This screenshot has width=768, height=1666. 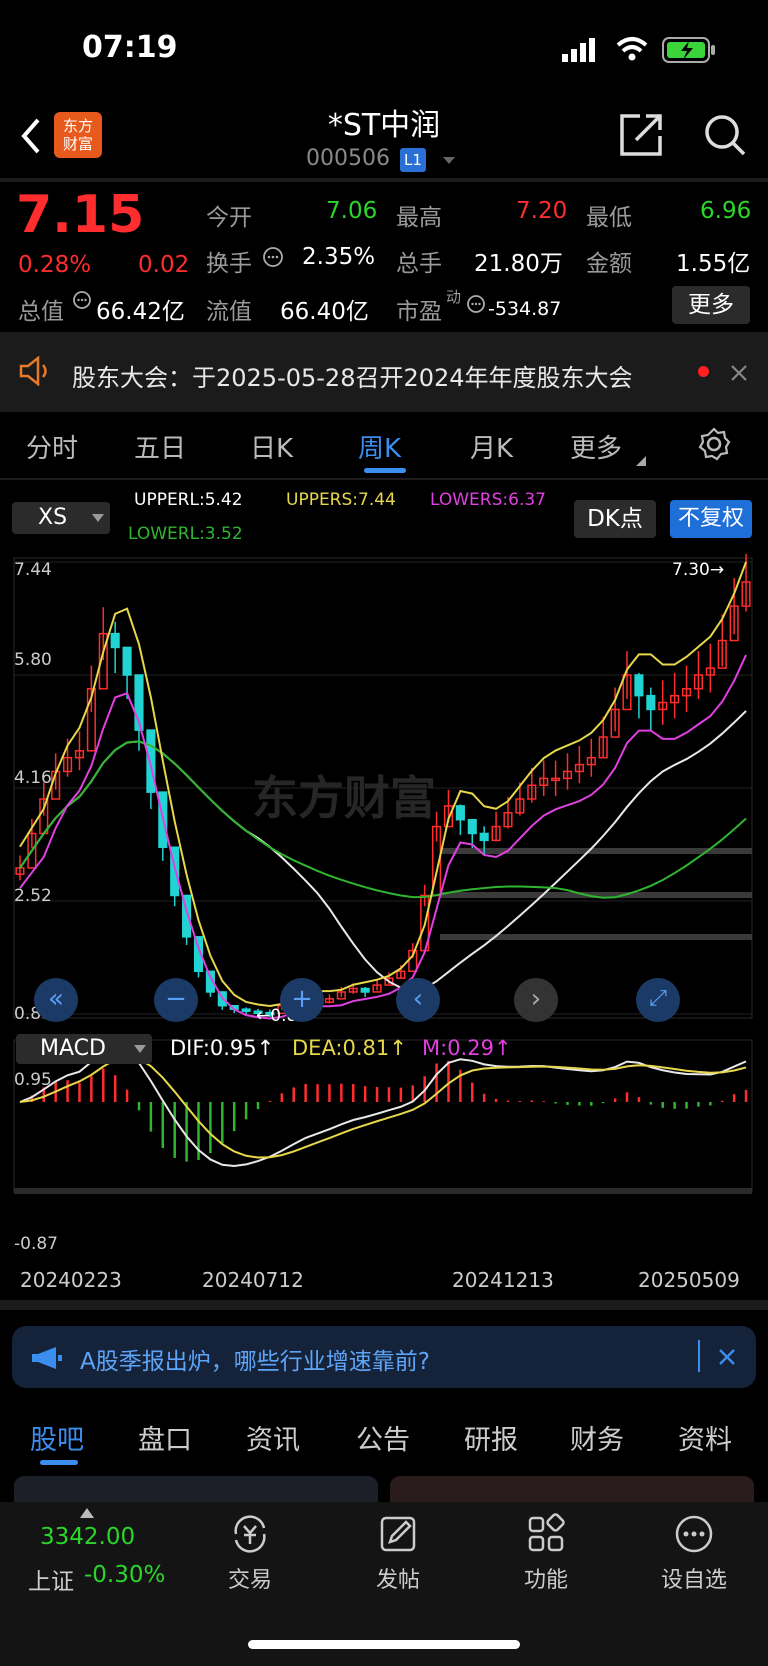 What do you see at coordinates (525, 309) in the screenshot?
I see `pe-value: -534.87` at bounding box center [525, 309].